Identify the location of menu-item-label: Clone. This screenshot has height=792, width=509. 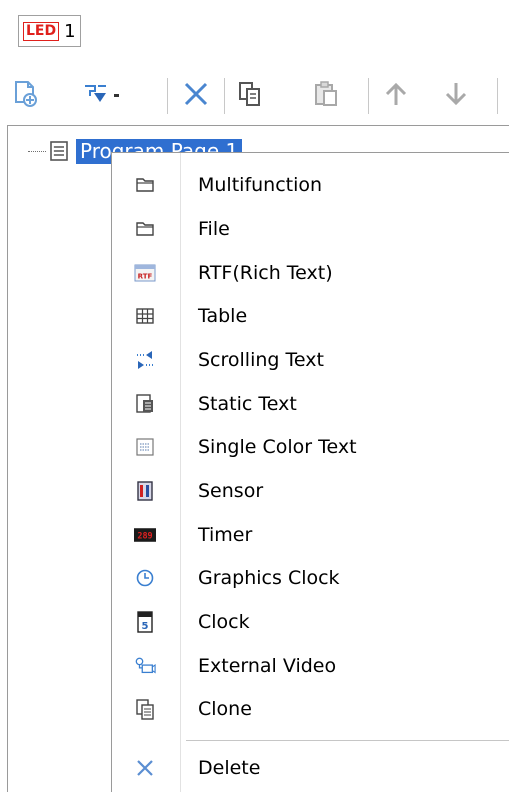
(225, 709).